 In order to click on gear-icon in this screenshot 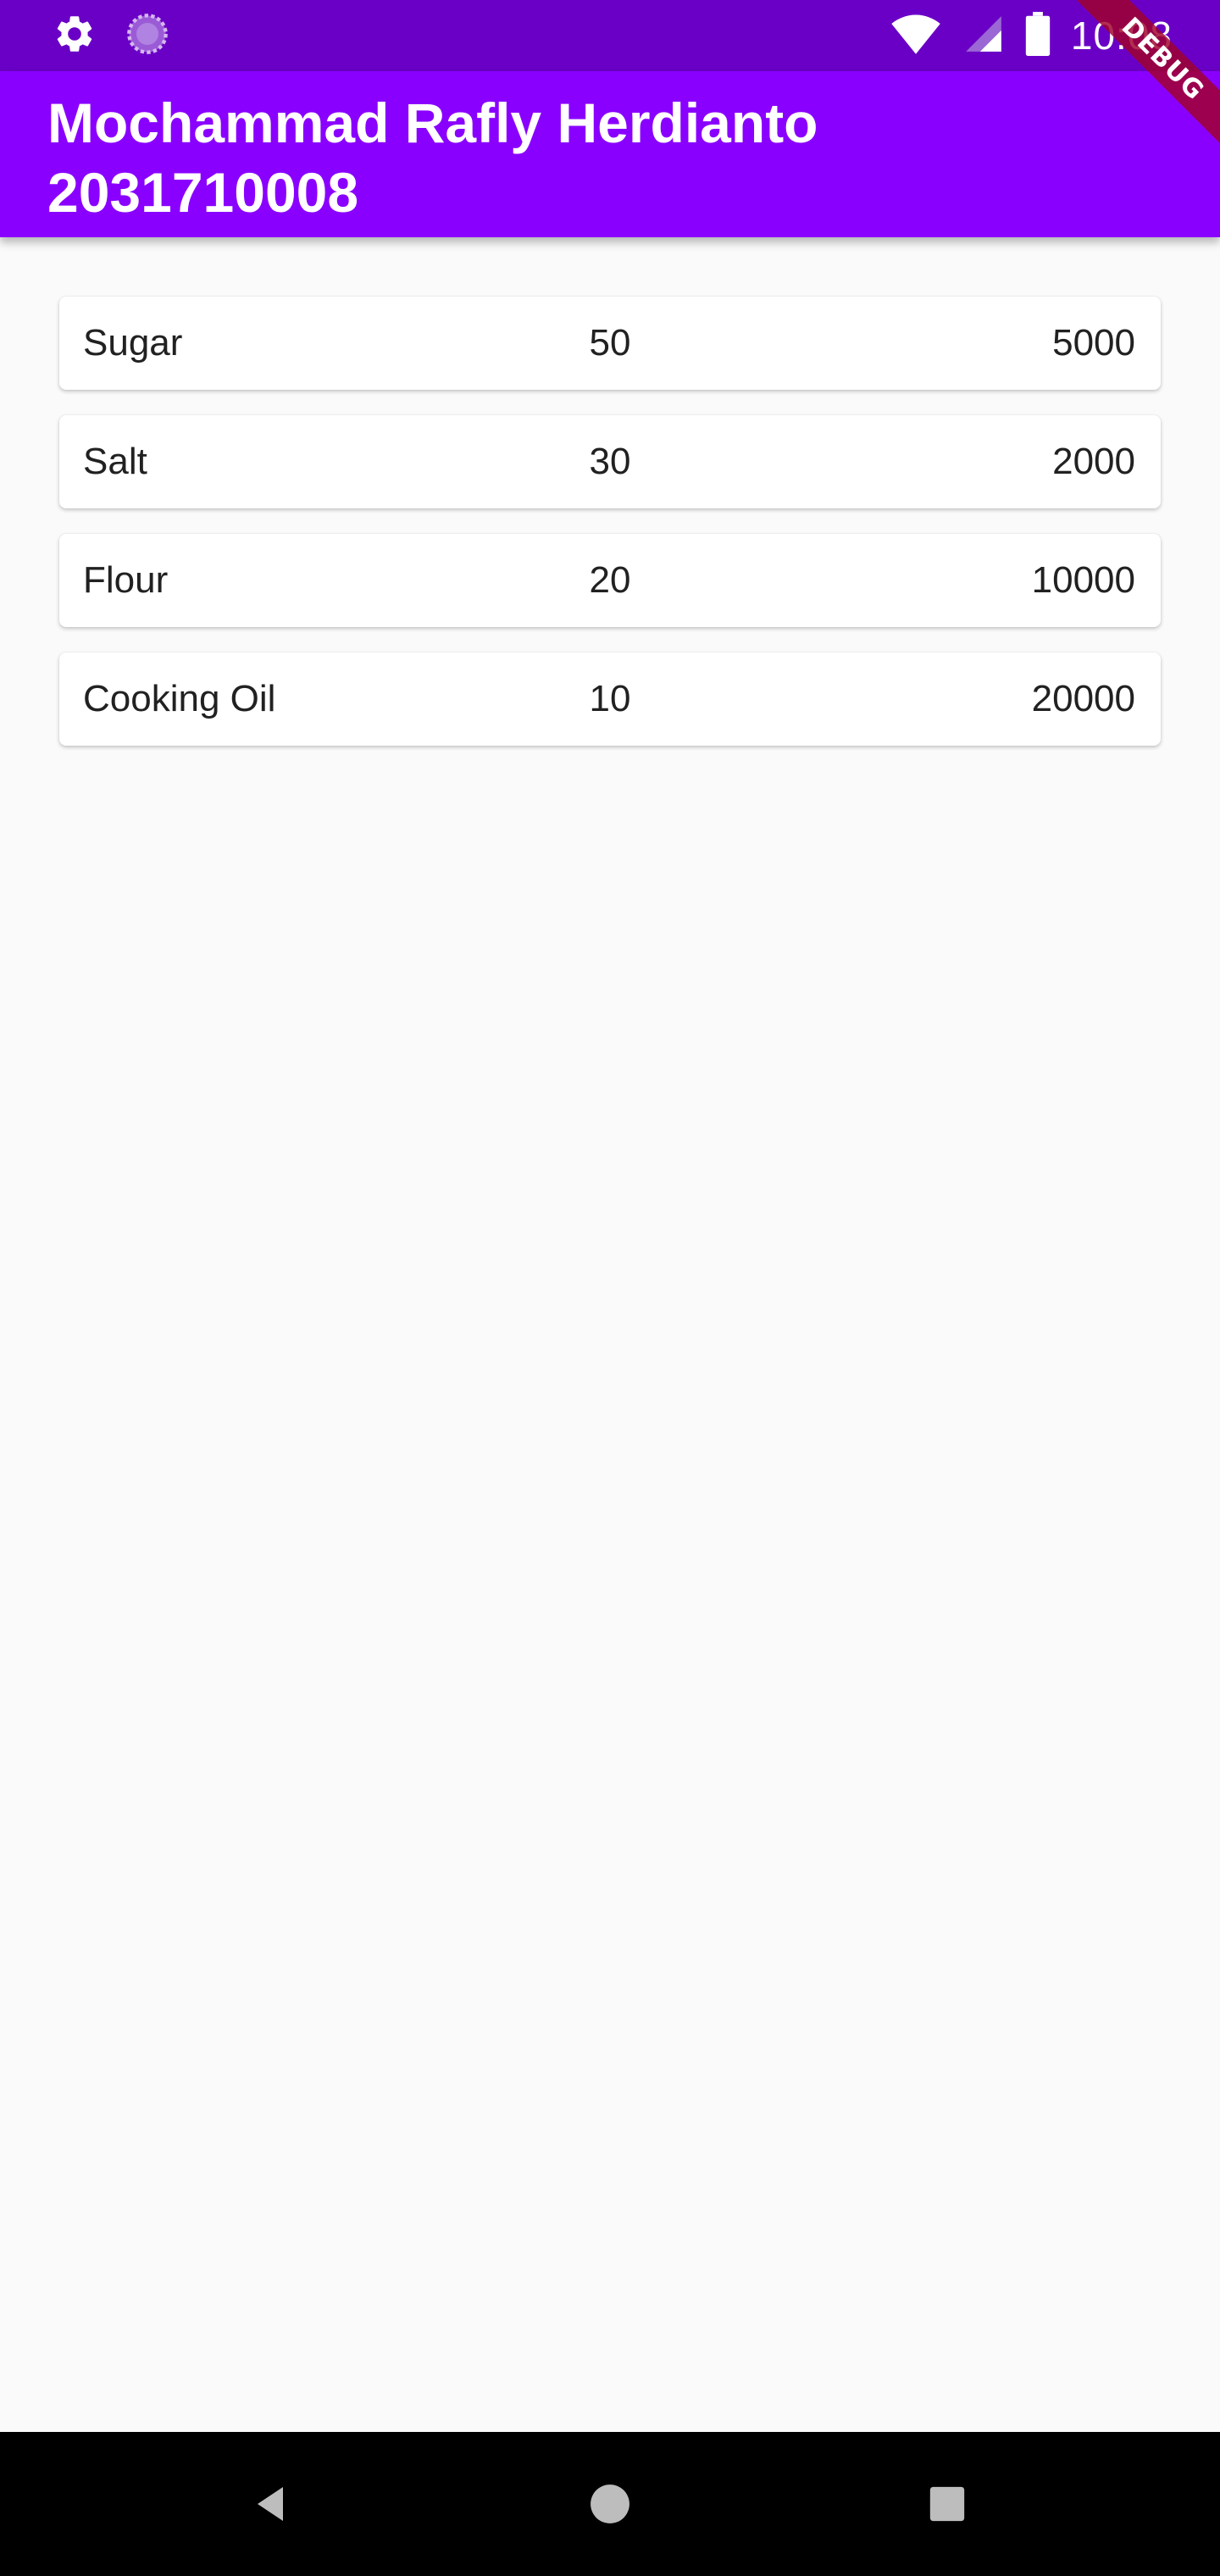, I will do `click(75, 36)`.